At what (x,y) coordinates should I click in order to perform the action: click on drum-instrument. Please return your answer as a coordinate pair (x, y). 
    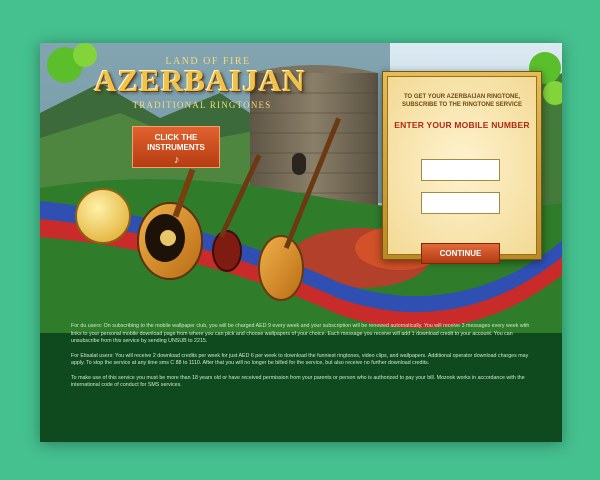
    Looking at the image, I should click on (103, 216).